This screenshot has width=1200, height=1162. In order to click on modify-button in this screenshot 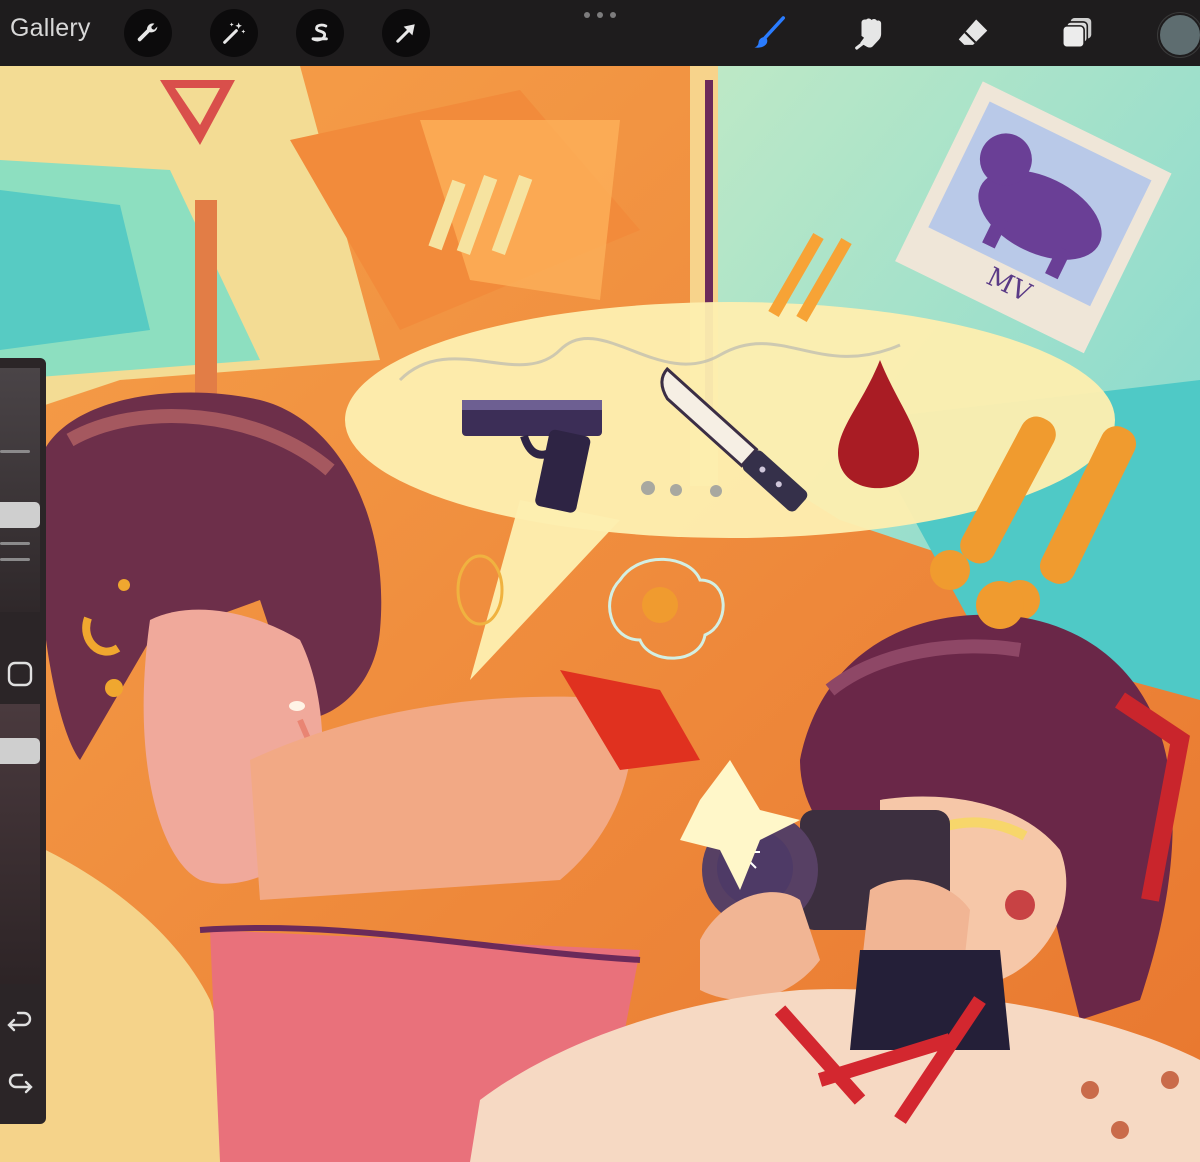, I will do `click(20, 674)`.